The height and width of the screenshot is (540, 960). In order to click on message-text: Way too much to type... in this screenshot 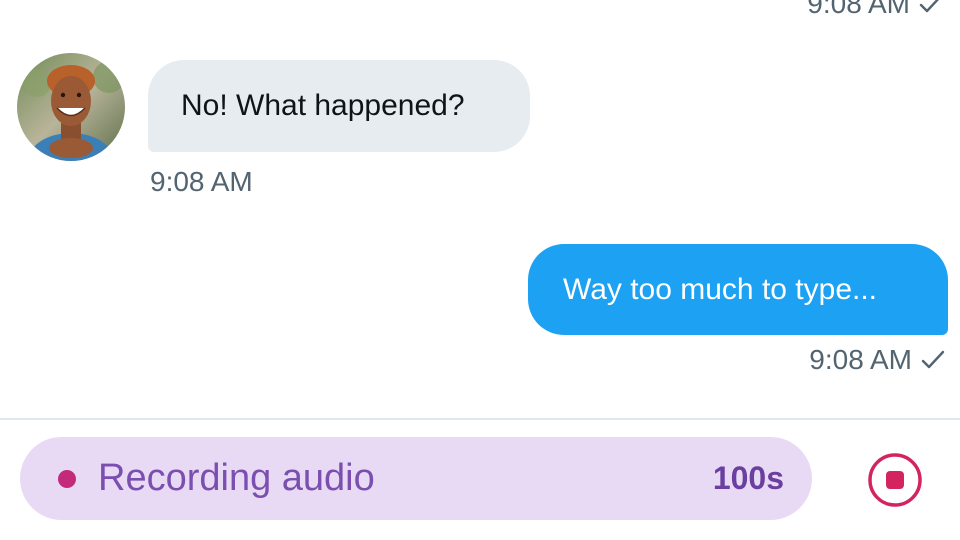, I will do `click(720, 289)`.